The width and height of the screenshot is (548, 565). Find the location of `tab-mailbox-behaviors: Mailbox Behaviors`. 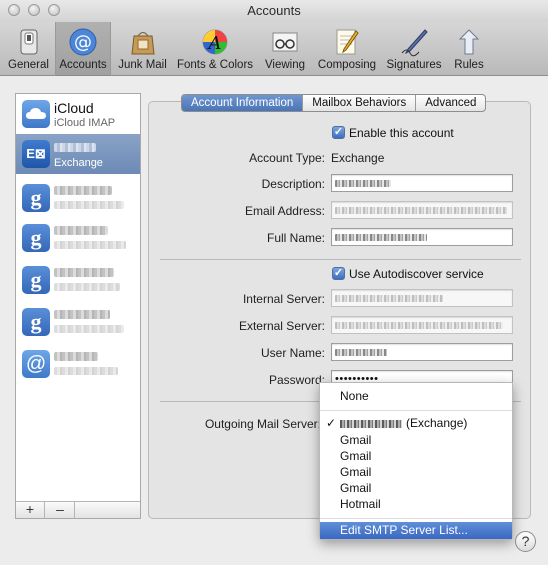

tab-mailbox-behaviors: Mailbox Behaviors is located at coordinates (360, 103).